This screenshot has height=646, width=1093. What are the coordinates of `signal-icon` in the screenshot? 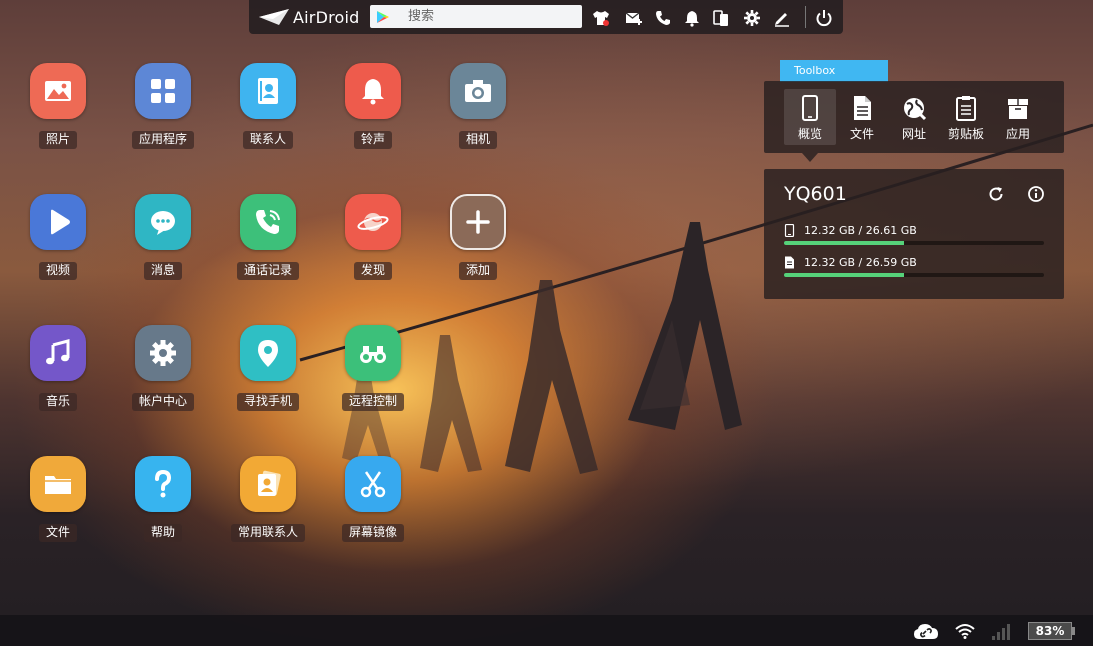 It's located at (1001, 632).